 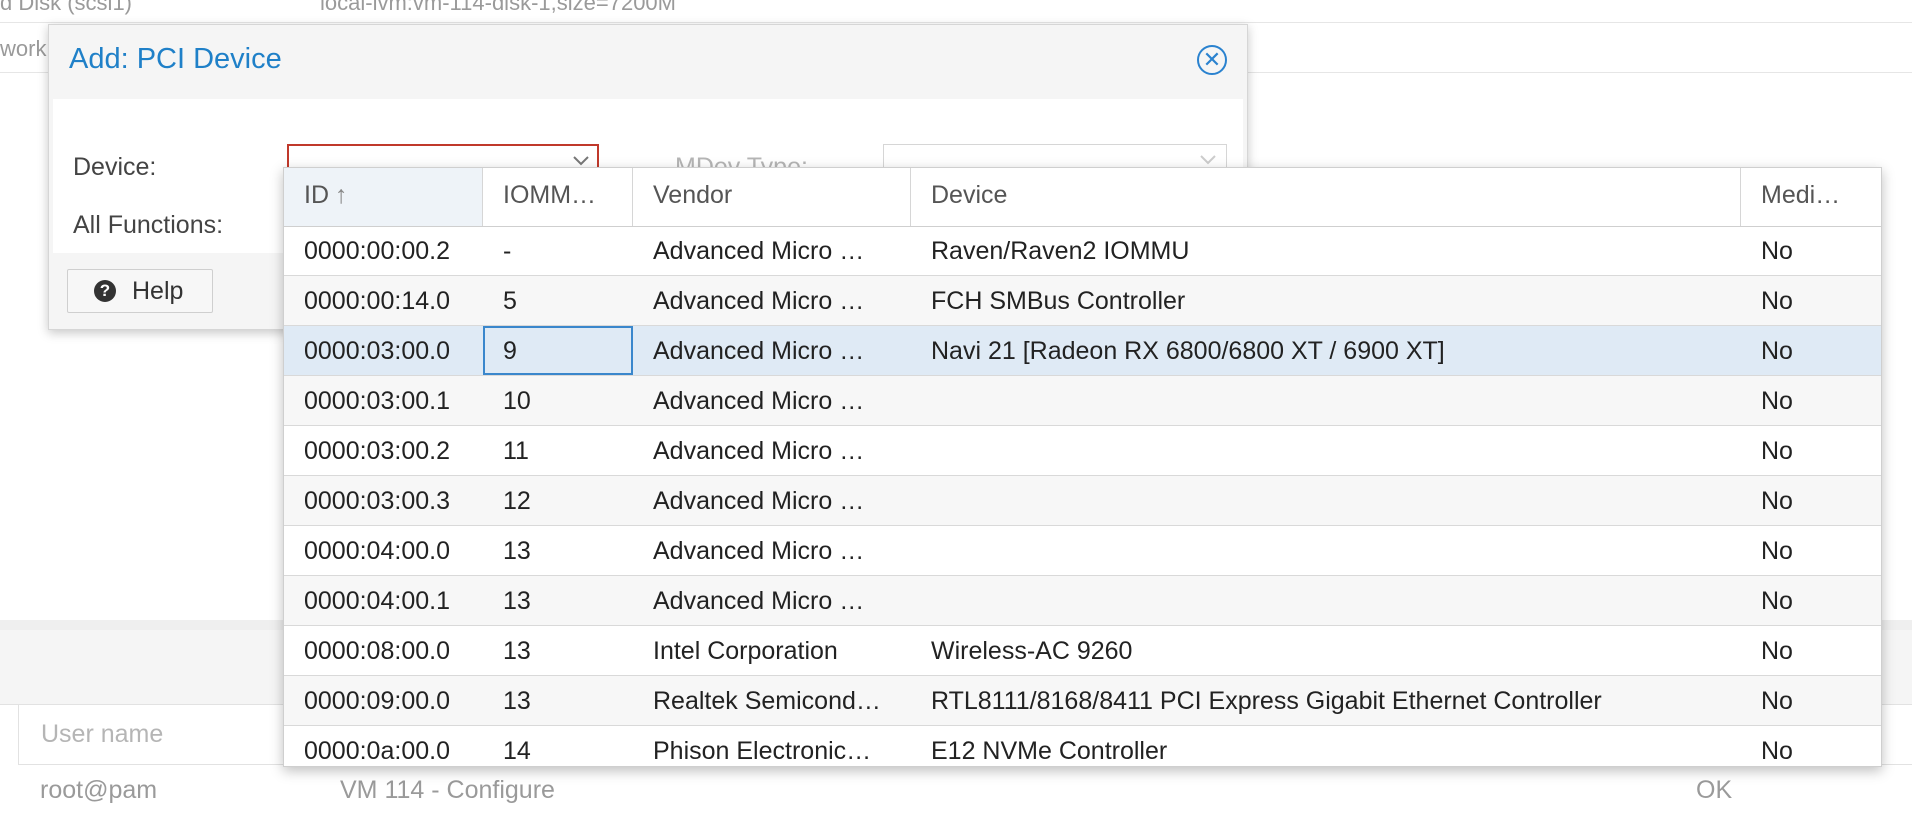 I want to click on bg-user-column-header: User name, so click(x=102, y=734).